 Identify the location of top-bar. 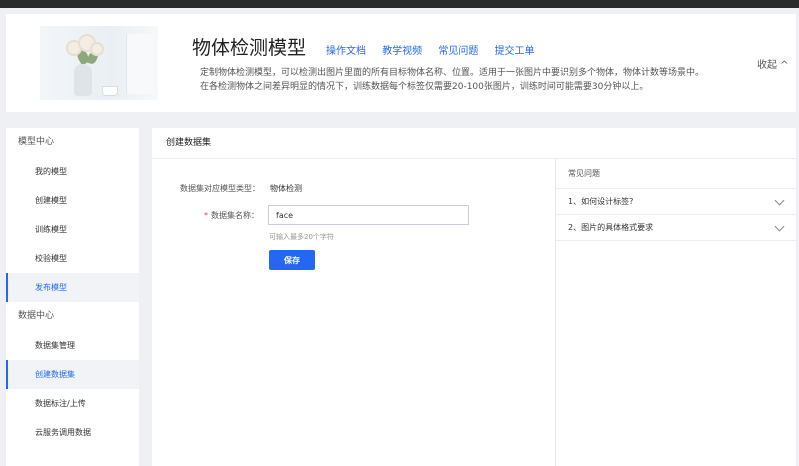
(399, 4).